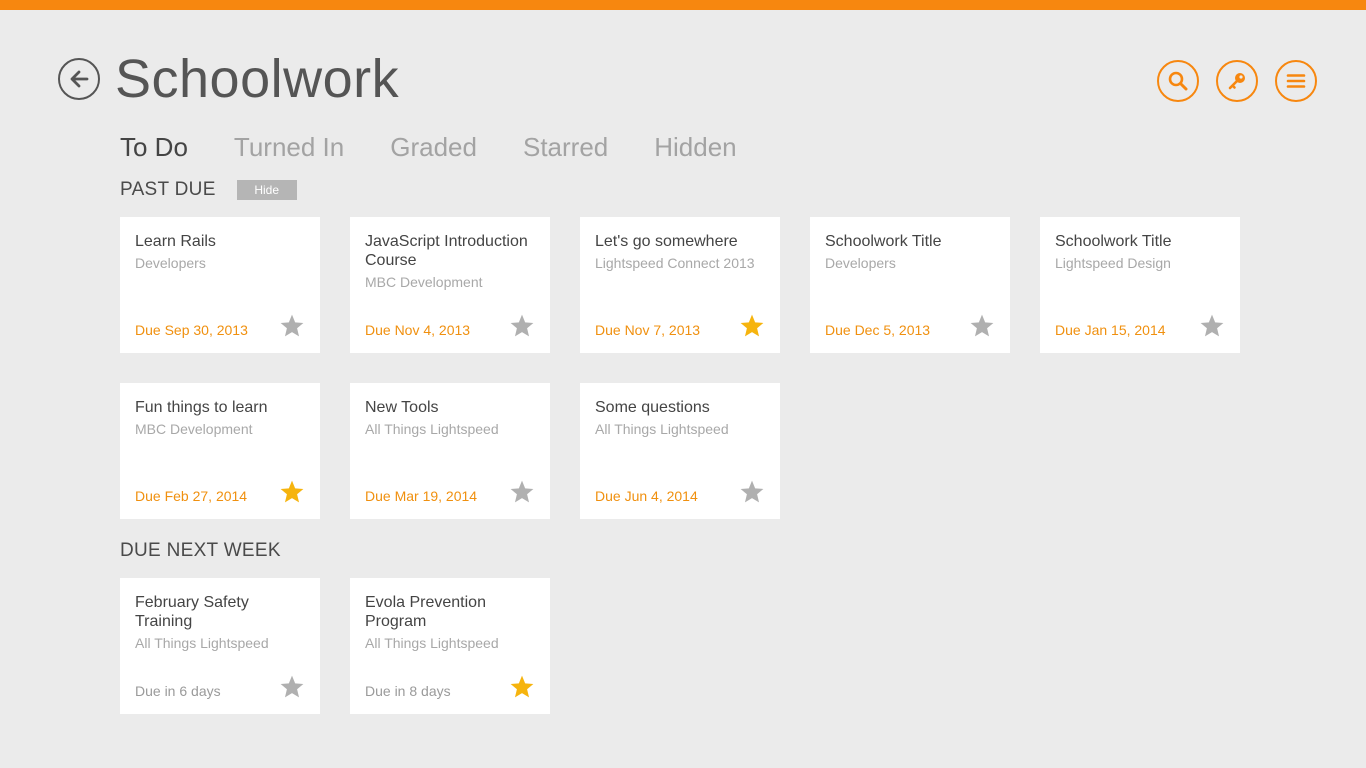  I want to click on search-icon, so click(1178, 81).